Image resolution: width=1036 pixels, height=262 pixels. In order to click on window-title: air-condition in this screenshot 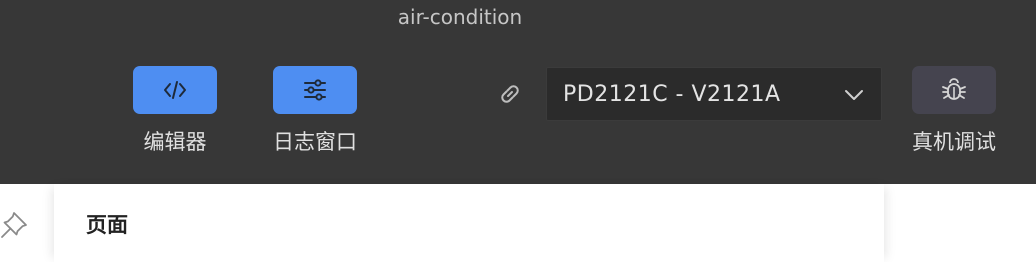, I will do `click(460, 17)`.